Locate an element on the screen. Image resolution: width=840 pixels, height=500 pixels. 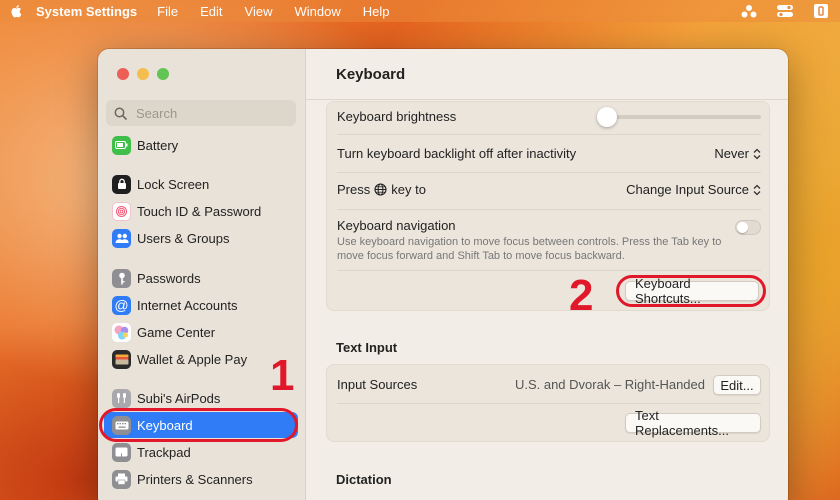
toggle-switch-icon is located at coordinates (785, 11).